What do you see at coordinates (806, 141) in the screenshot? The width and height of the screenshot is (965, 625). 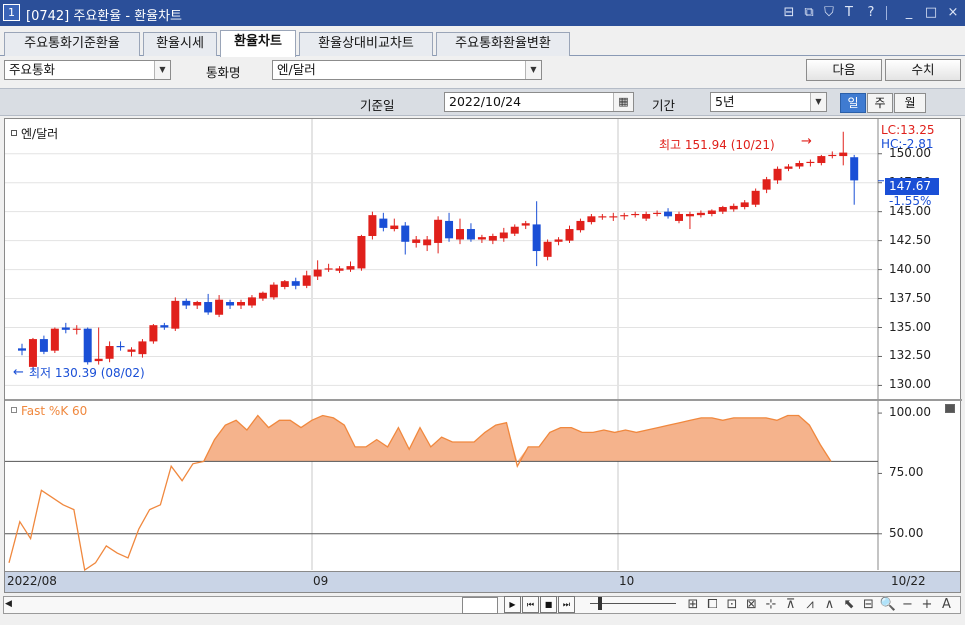 I see `arrow-right-icon: →` at bounding box center [806, 141].